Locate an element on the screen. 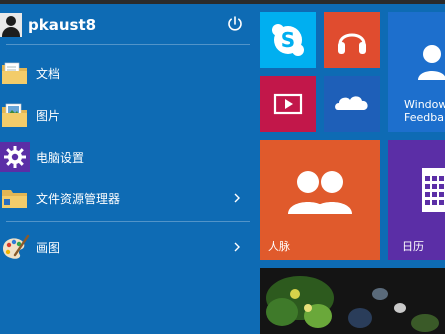  tile-video is located at coordinates (288, 104).